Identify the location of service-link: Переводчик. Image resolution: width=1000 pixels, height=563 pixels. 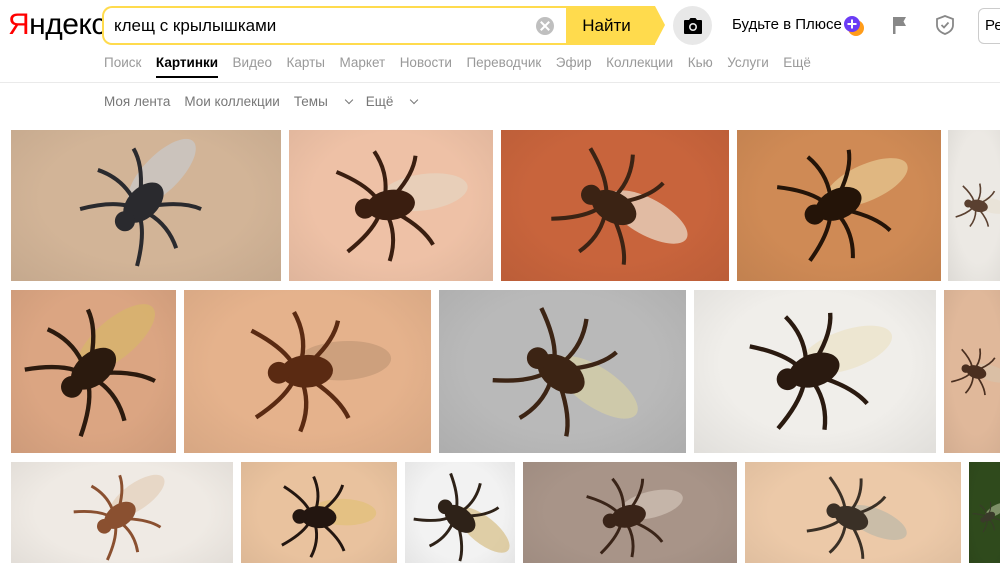
(503, 66).